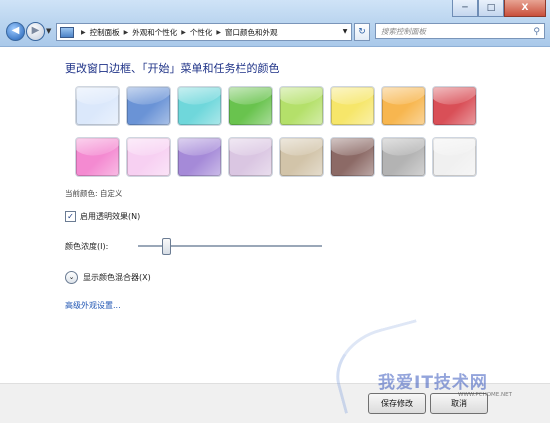  What do you see at coordinates (403, 31) in the screenshot?
I see `search-placeholder: 搜索控制面板` at bounding box center [403, 31].